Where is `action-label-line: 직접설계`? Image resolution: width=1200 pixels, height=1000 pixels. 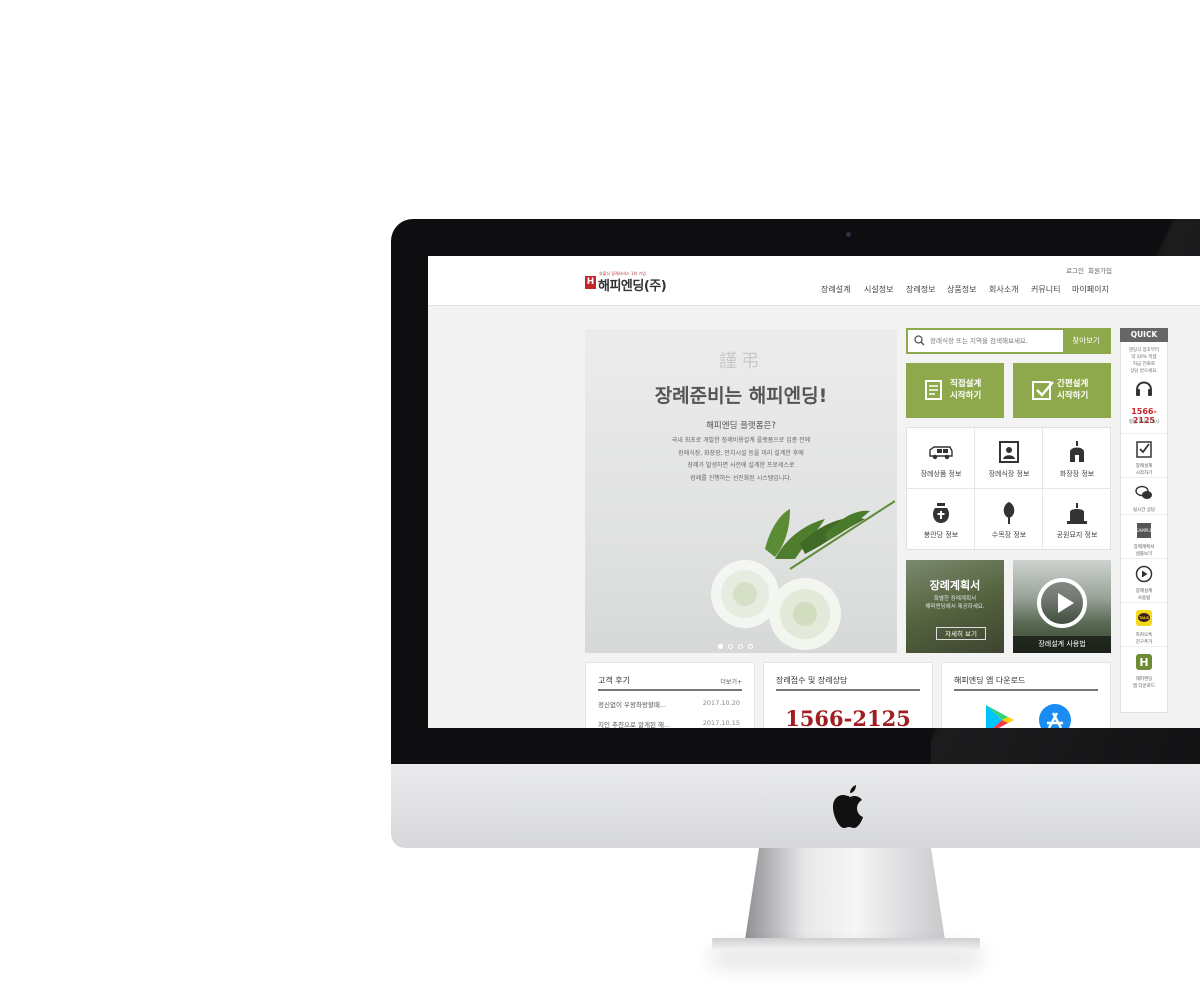 action-label-line: 직접설계 is located at coordinates (966, 384).